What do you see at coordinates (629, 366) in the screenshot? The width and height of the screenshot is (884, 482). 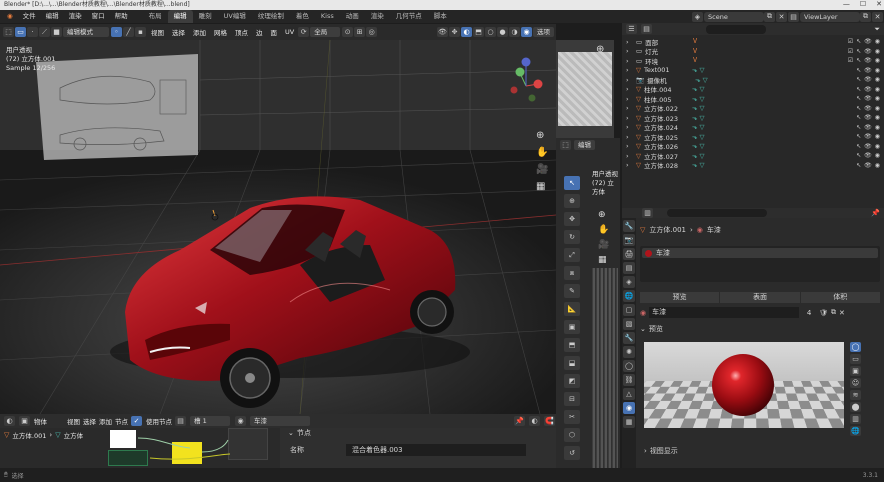 I see `physics-tab-icon: ◯` at bounding box center [629, 366].